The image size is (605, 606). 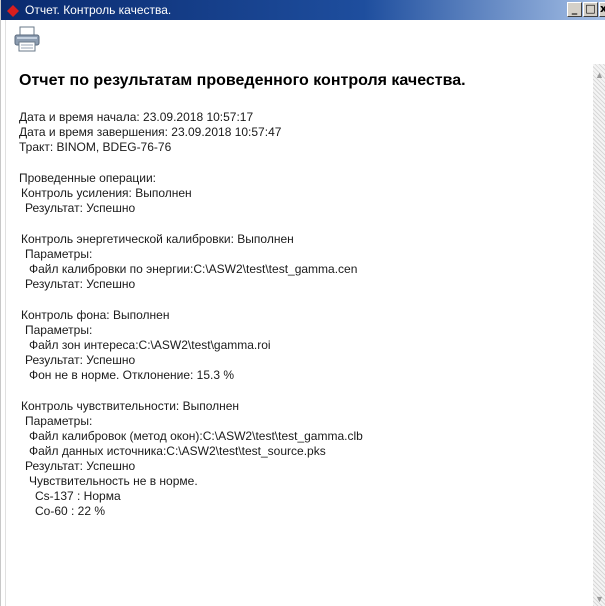 What do you see at coordinates (59, 421) in the screenshot?
I see `sensitivity-params-label: Параметры:` at bounding box center [59, 421].